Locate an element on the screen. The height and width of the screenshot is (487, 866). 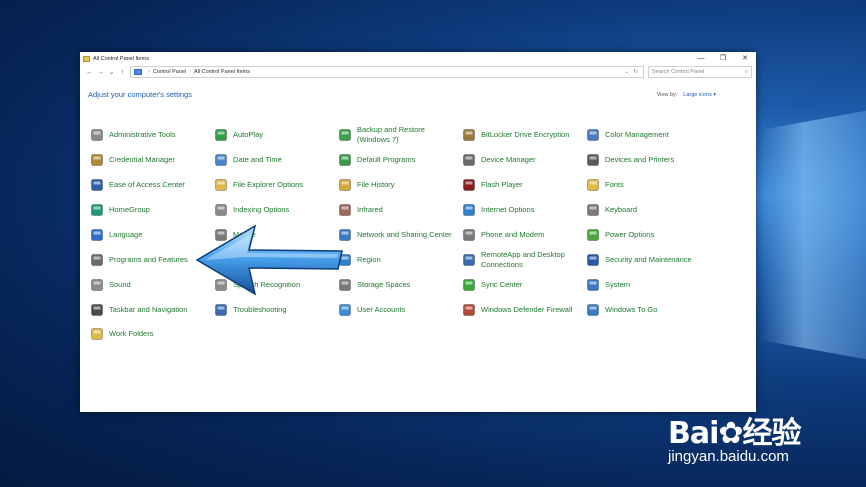
control-panel-item: Taskbar and Navigation is located at coordinates (149, 310).